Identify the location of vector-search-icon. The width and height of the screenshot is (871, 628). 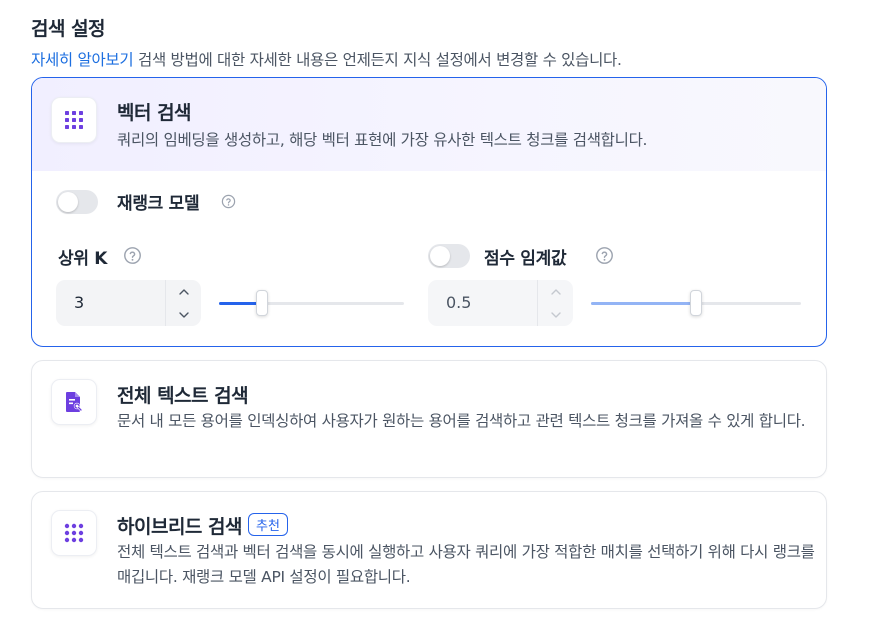
(74, 120).